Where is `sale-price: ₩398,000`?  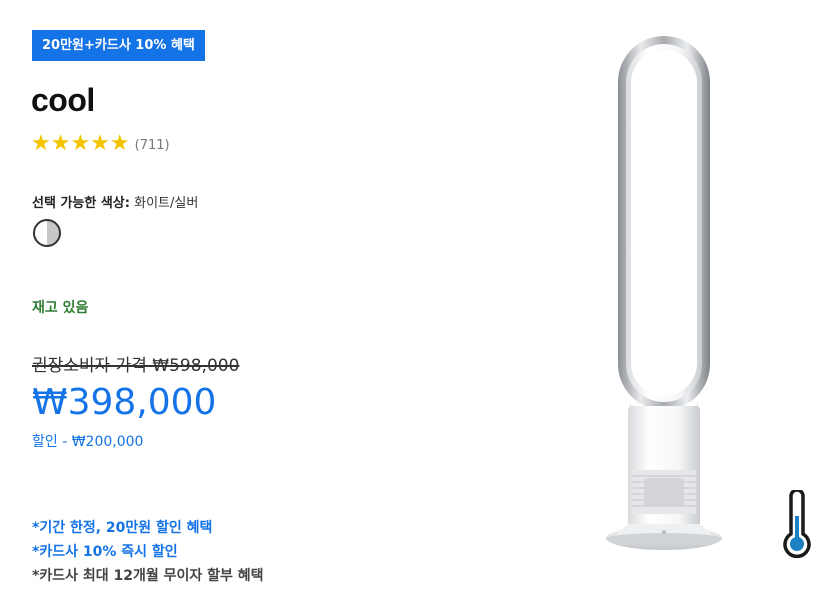 sale-price: ₩398,000 is located at coordinates (124, 402).